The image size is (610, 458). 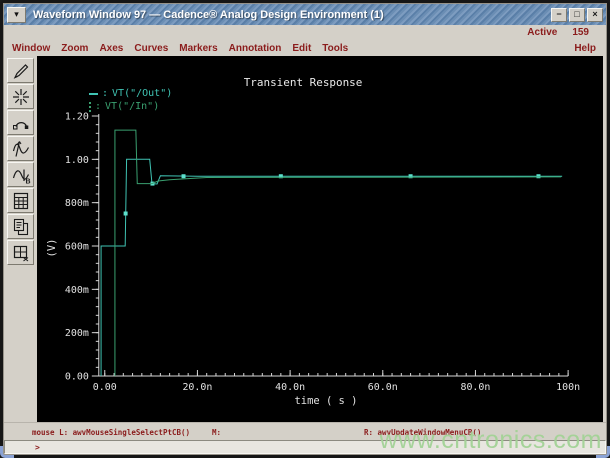 I want to click on minimize-icon: −, so click(x=559, y=14).